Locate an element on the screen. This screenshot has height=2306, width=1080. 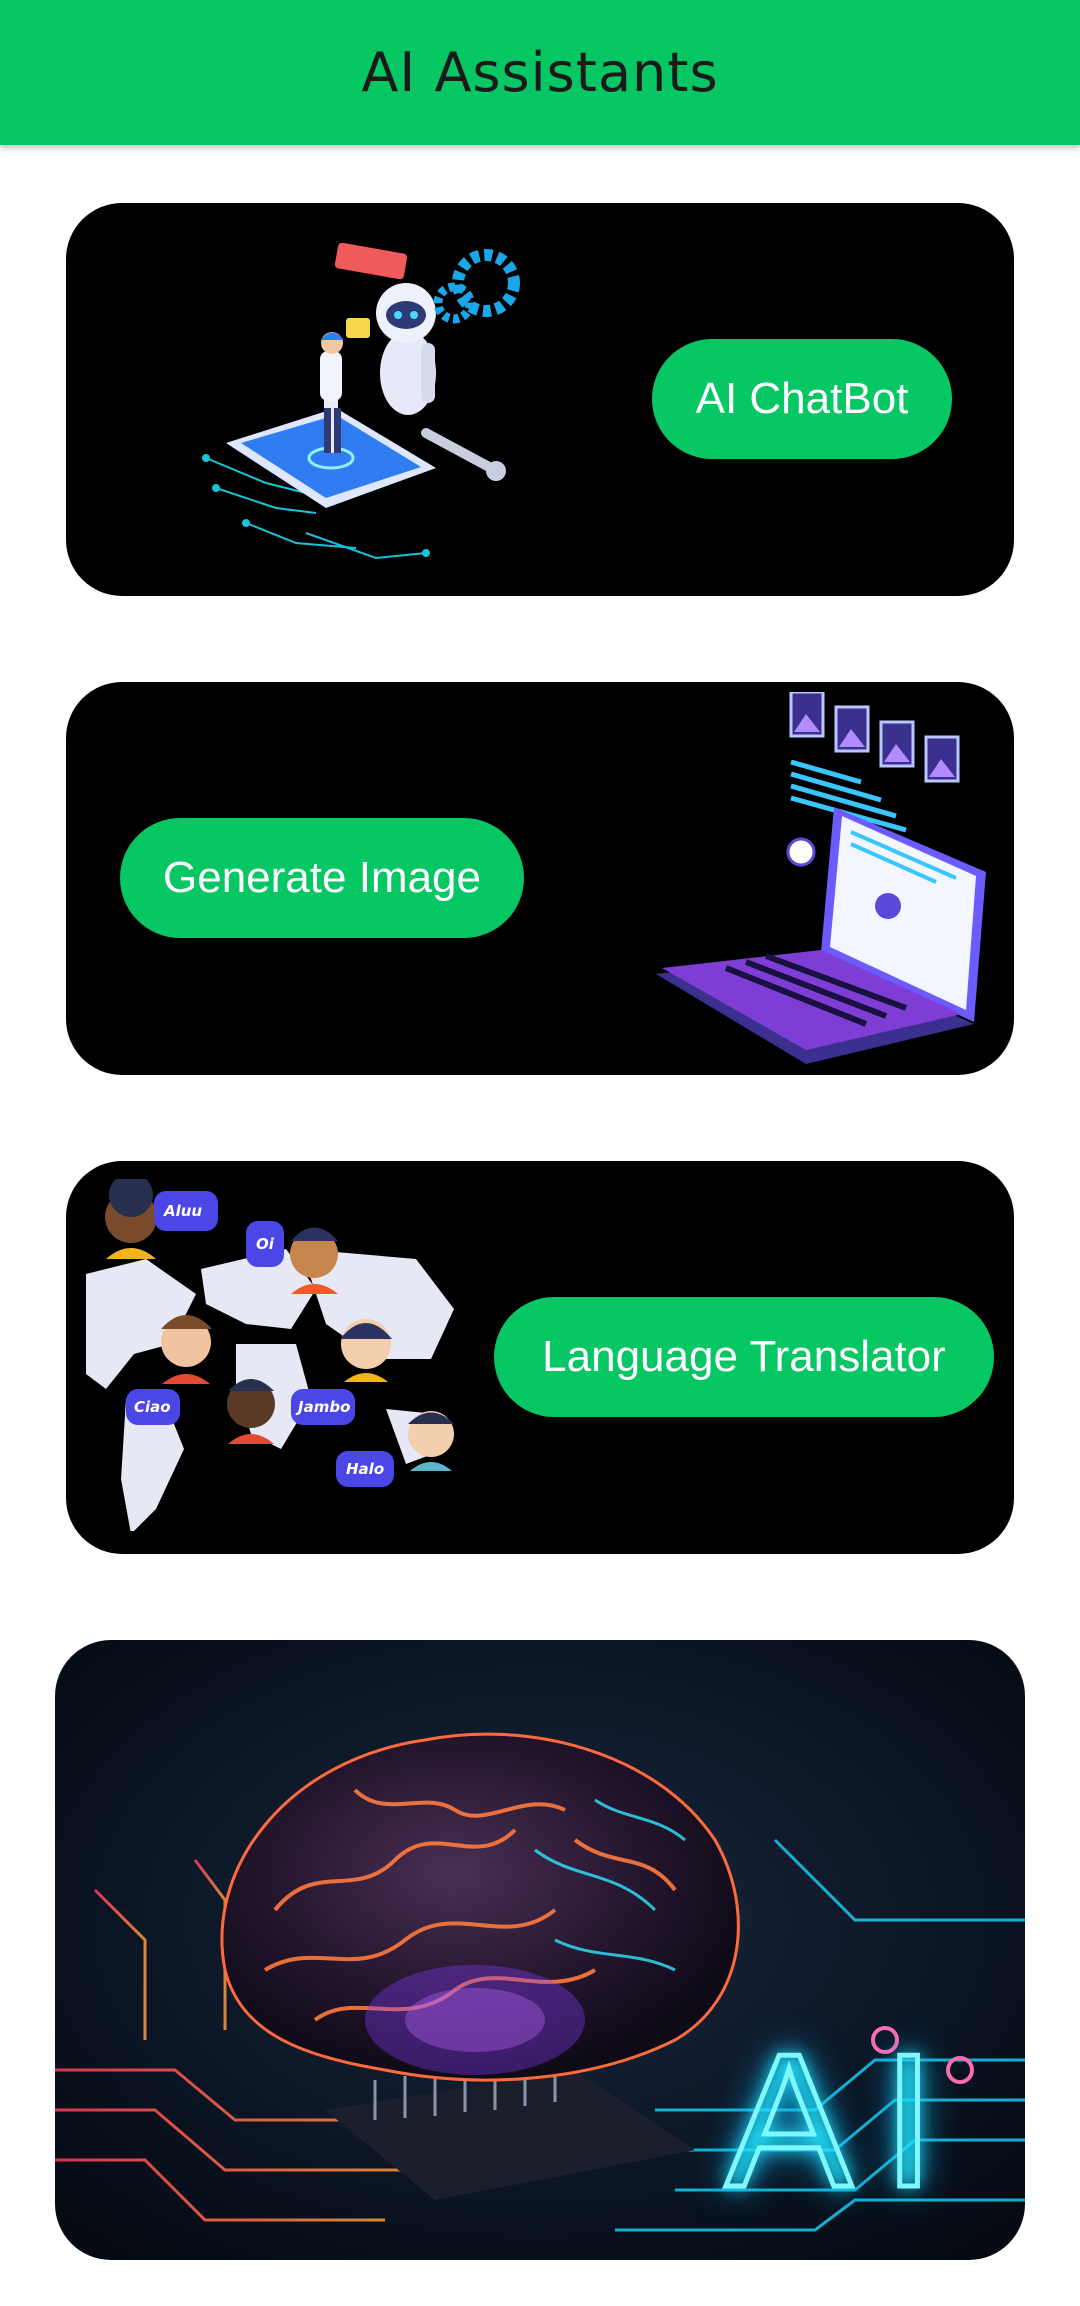
bubble-oi: Oi is located at coordinates (265, 1244).